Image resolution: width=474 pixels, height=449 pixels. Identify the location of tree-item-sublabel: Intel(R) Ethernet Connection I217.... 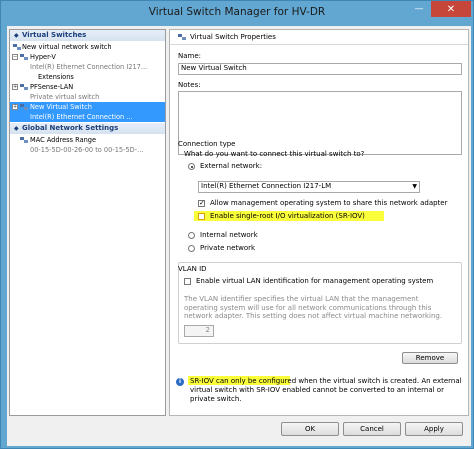
(89, 67).